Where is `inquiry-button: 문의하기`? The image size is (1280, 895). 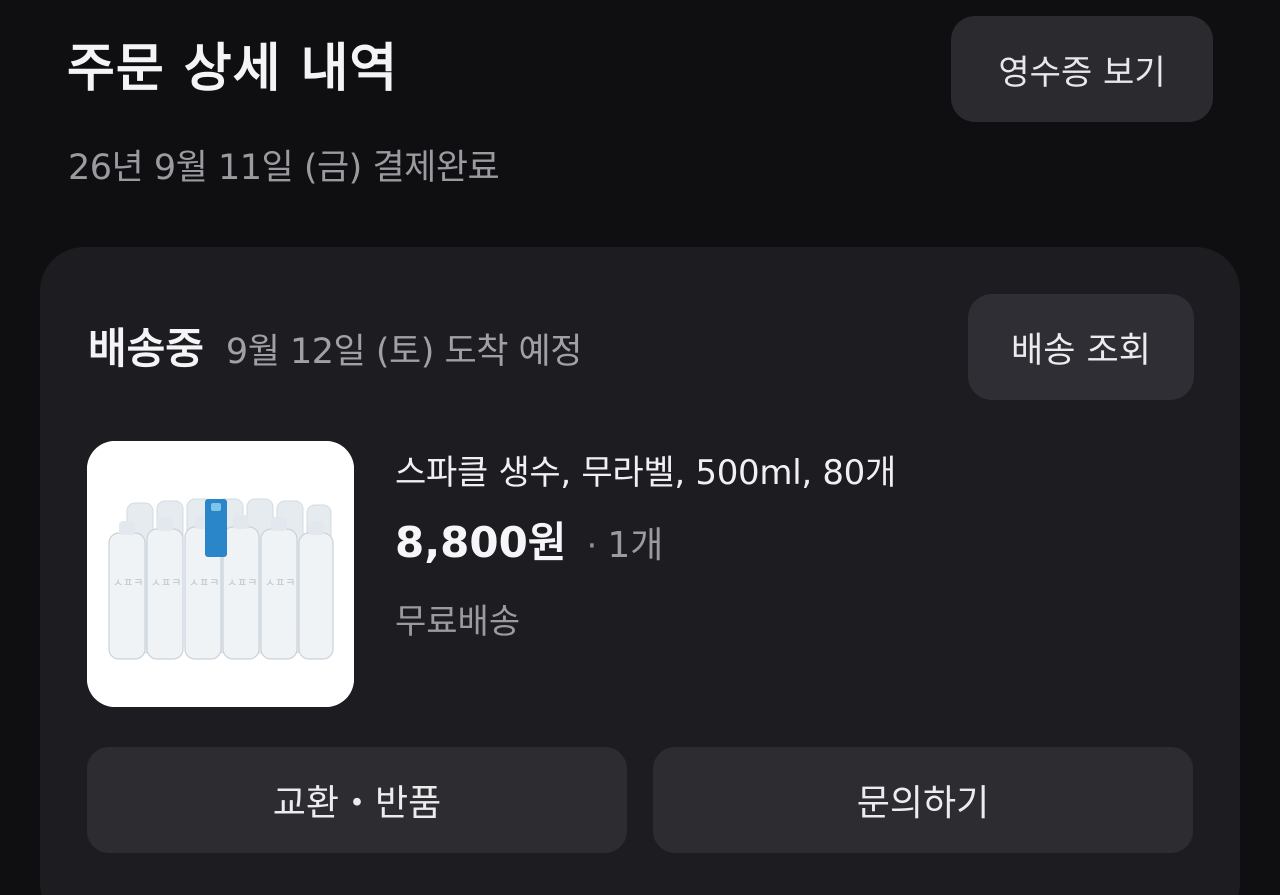
inquiry-button: 문의하기 is located at coordinates (923, 800).